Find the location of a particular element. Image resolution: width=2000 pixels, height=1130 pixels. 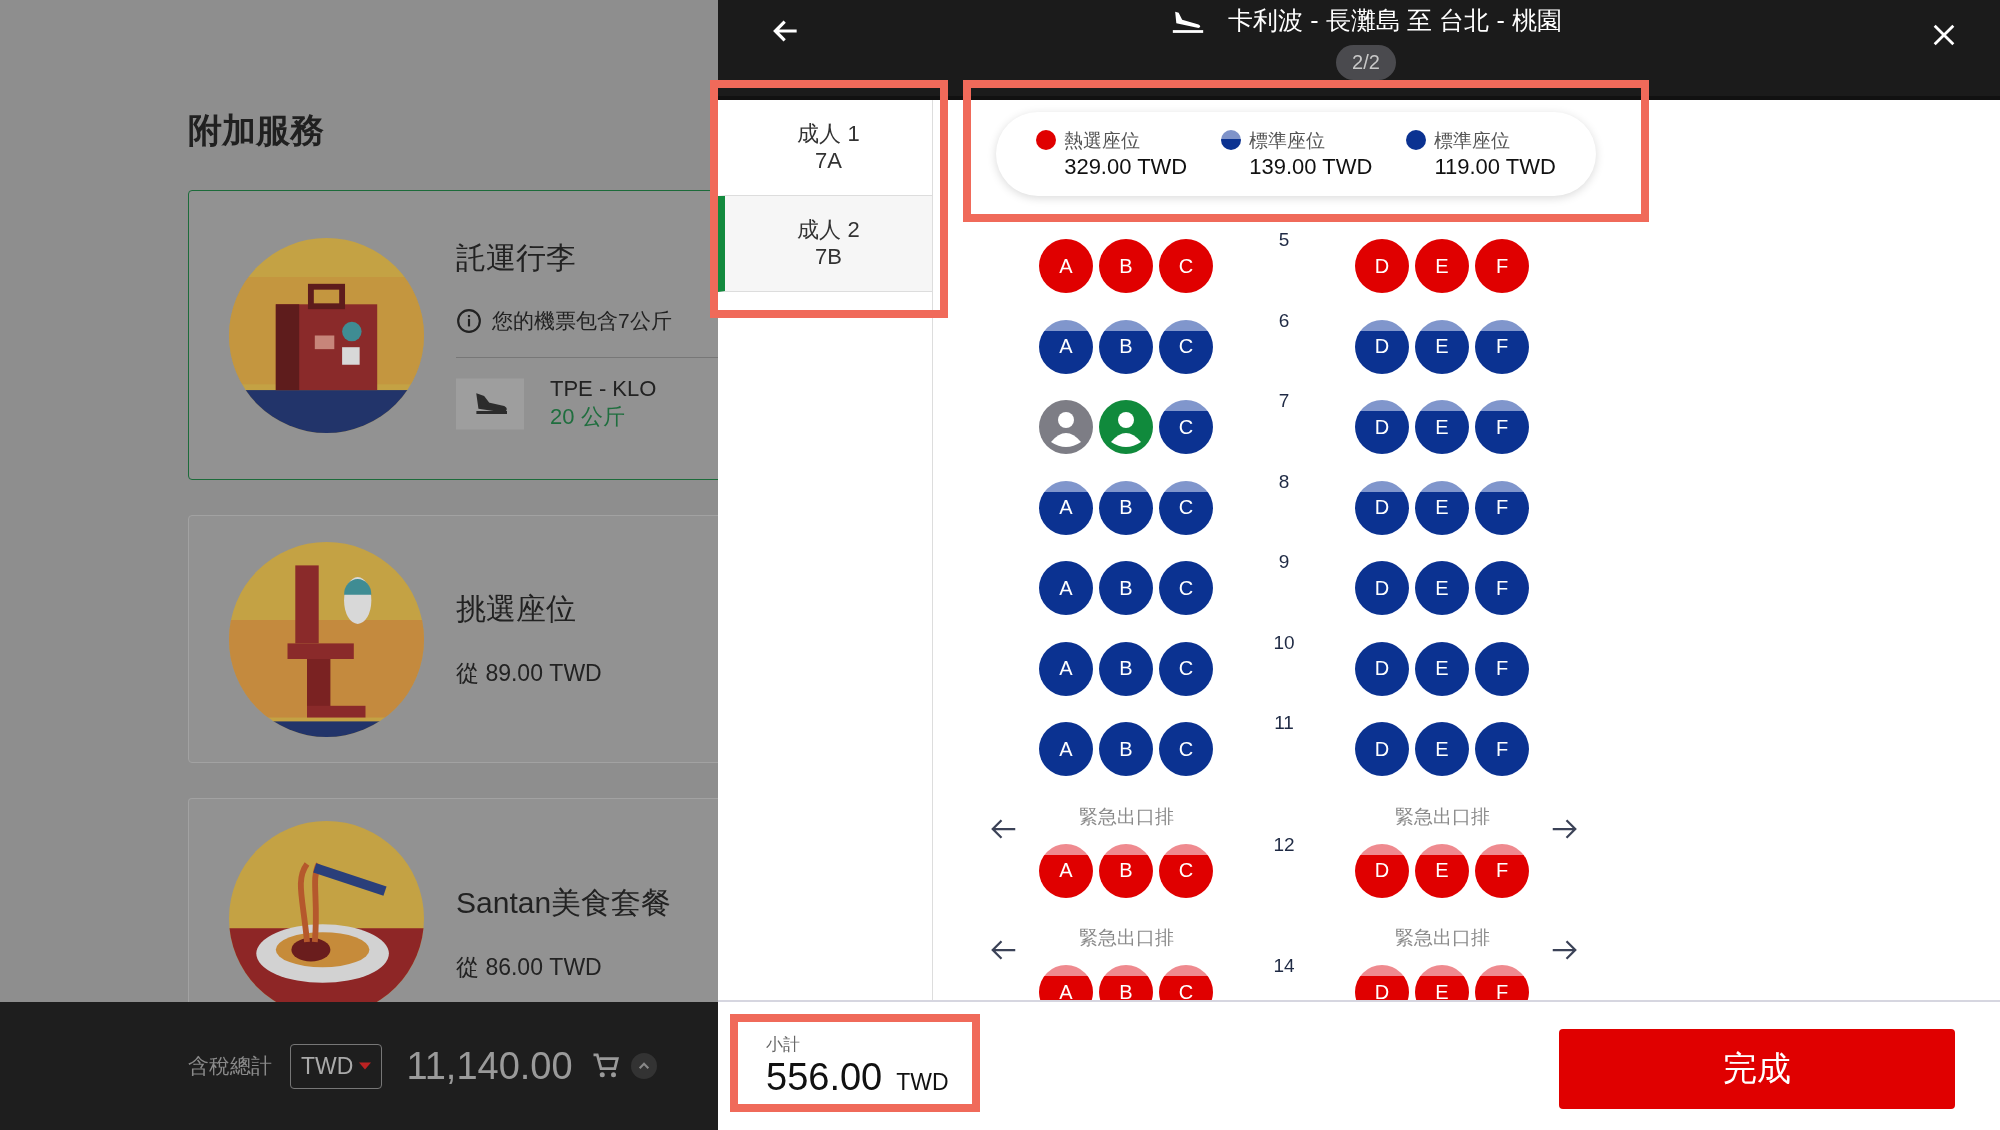

chevron-up-icon is located at coordinates (643, 1066).